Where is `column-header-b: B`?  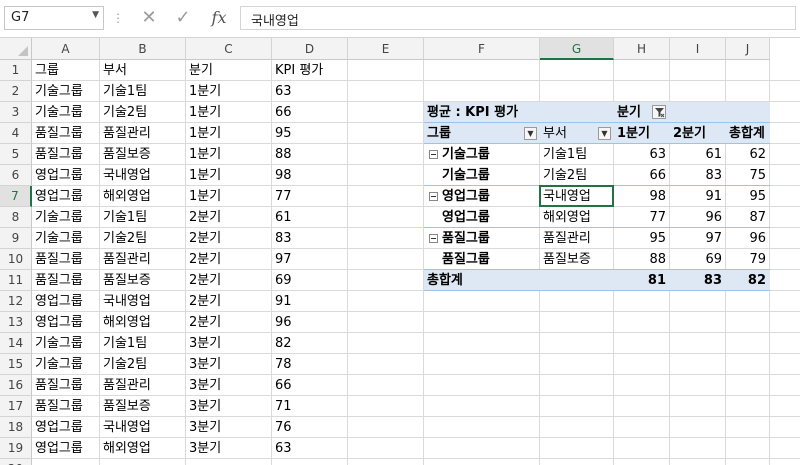
column-header-b: B is located at coordinates (143, 49).